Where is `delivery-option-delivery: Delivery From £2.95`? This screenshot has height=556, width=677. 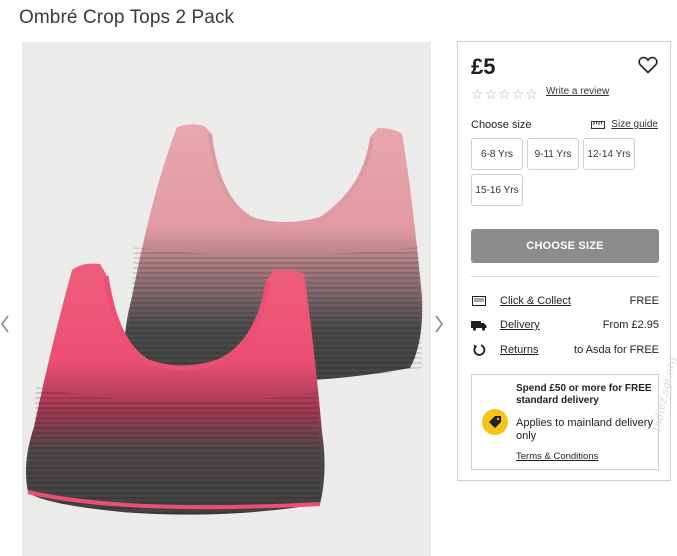 delivery-option-delivery: Delivery From £2.95 is located at coordinates (565, 325).